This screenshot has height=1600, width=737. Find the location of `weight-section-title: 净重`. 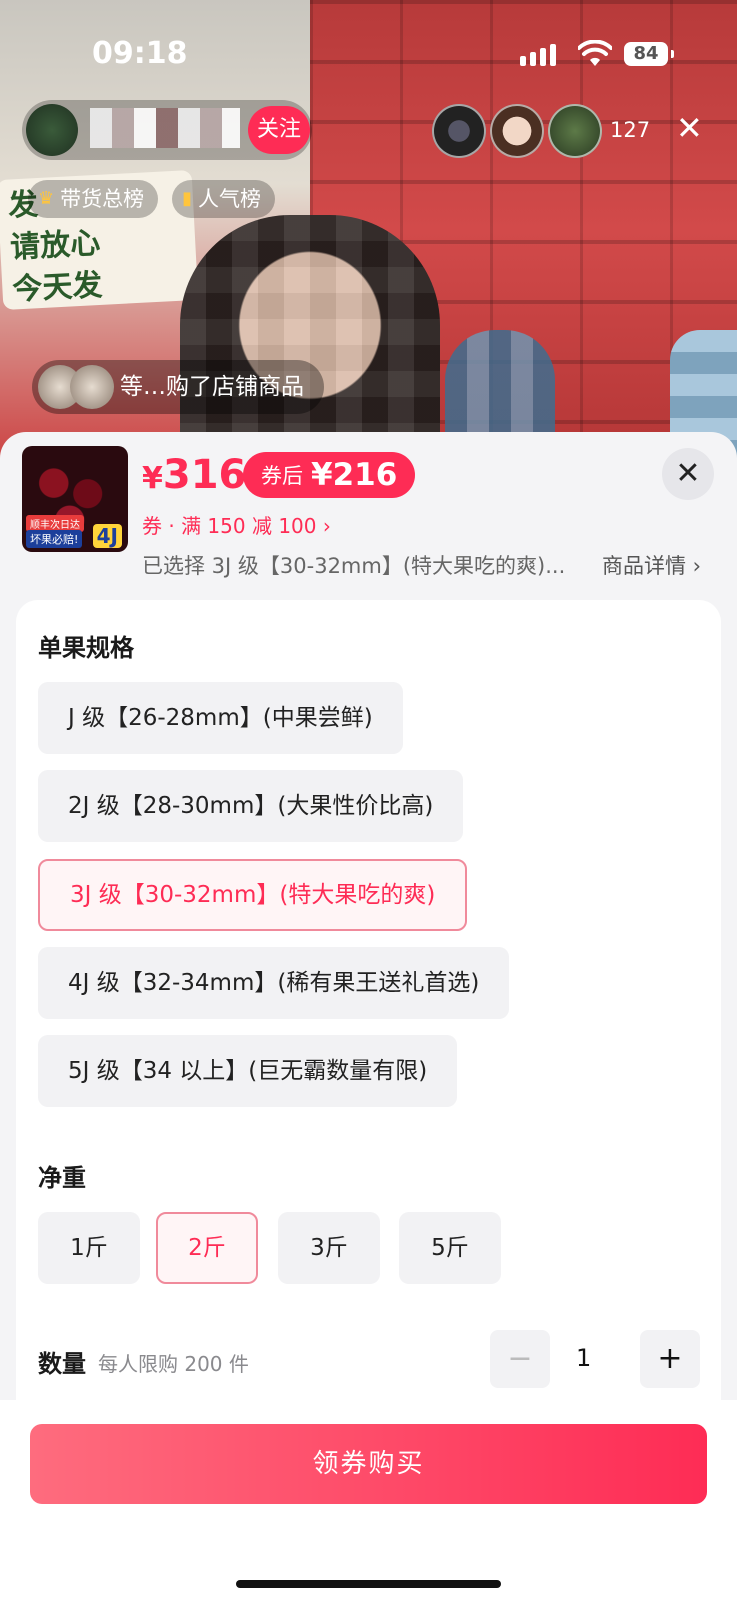

weight-section-title: 净重 is located at coordinates (62, 1178).